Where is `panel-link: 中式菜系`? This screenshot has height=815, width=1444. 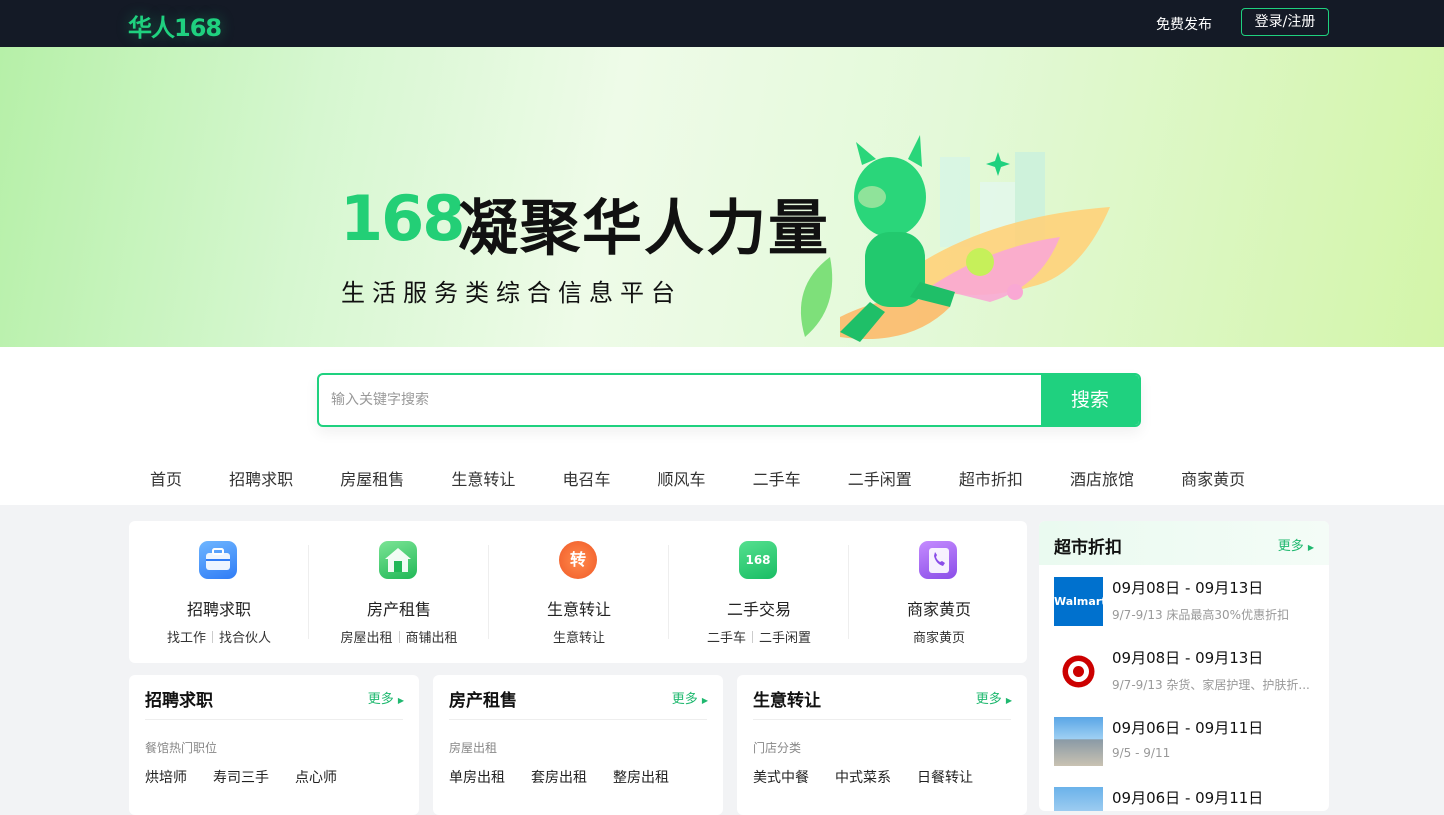 panel-link: 中式菜系 is located at coordinates (863, 777).